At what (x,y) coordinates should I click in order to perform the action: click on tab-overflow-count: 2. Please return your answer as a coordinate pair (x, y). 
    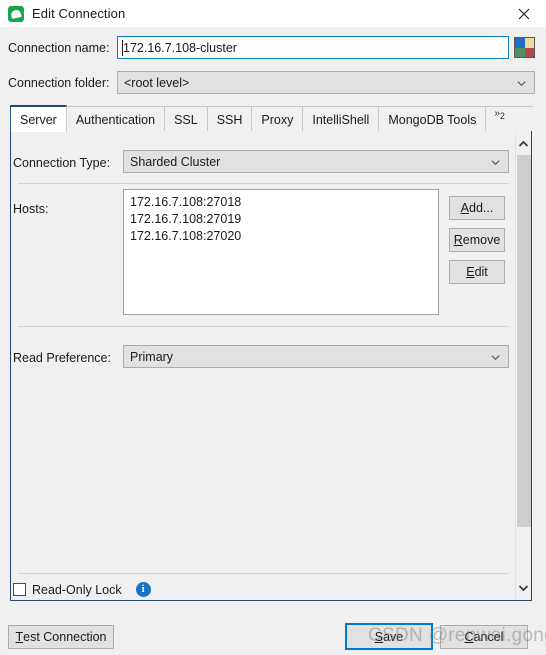
    Looking at the image, I should click on (502, 116).